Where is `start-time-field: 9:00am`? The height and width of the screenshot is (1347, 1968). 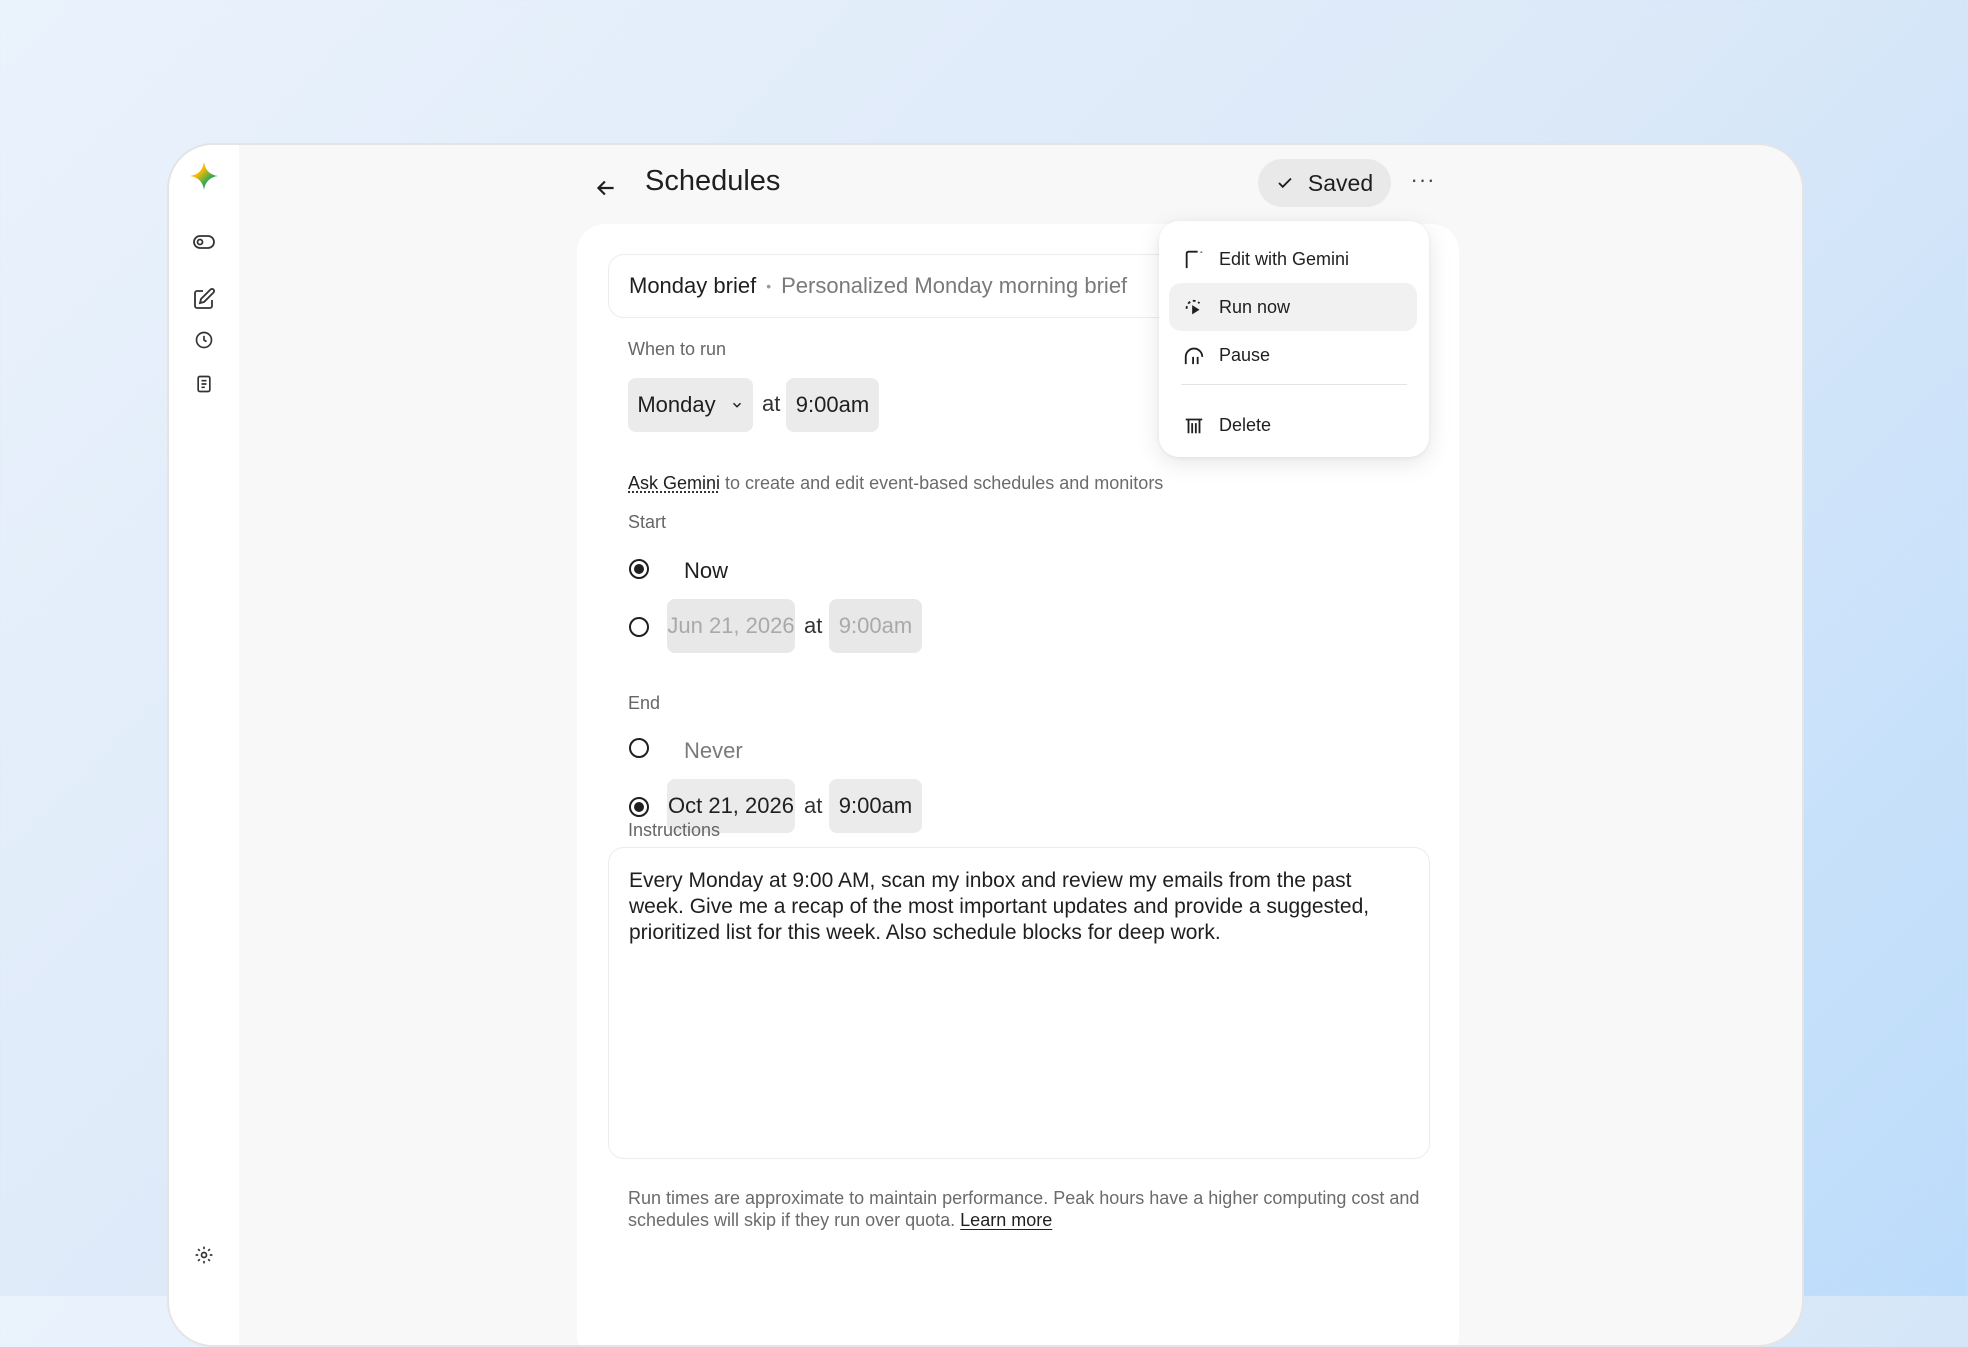 start-time-field: 9:00am is located at coordinates (875, 626).